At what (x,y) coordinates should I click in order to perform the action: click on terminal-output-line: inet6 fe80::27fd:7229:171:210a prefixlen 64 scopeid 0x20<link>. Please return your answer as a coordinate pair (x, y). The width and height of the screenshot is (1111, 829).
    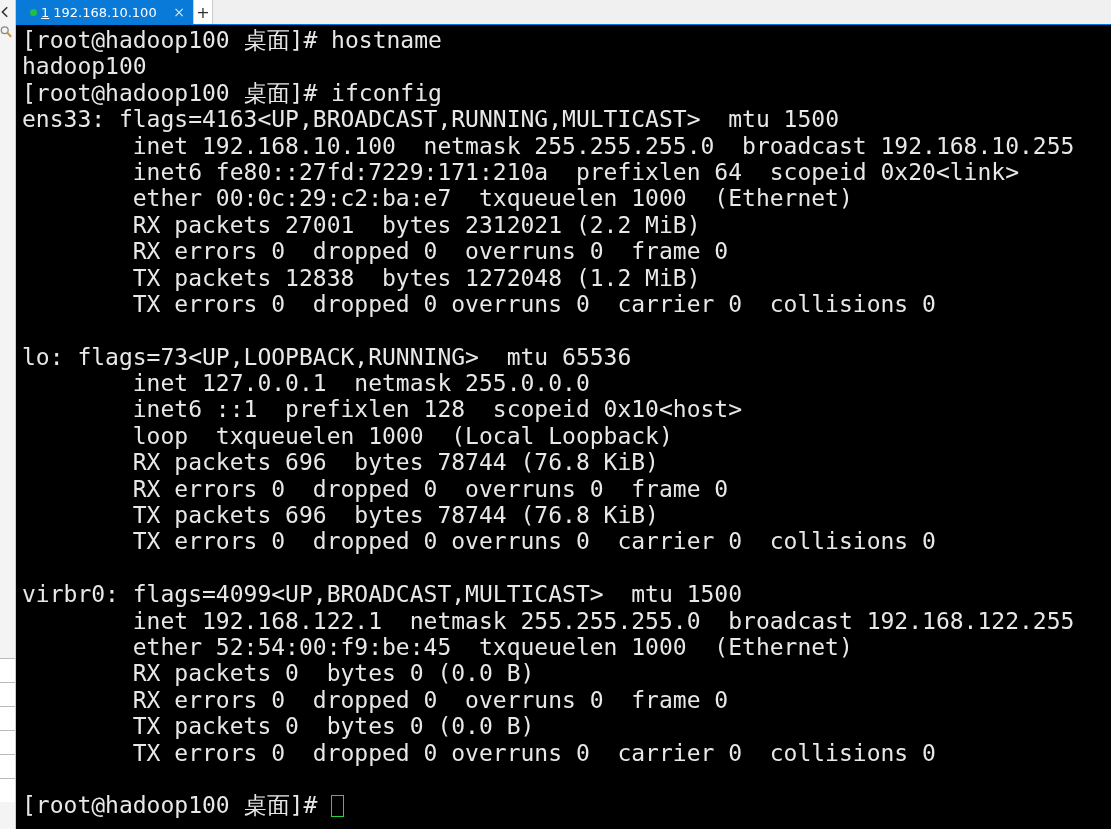
    Looking at the image, I should click on (575, 172).